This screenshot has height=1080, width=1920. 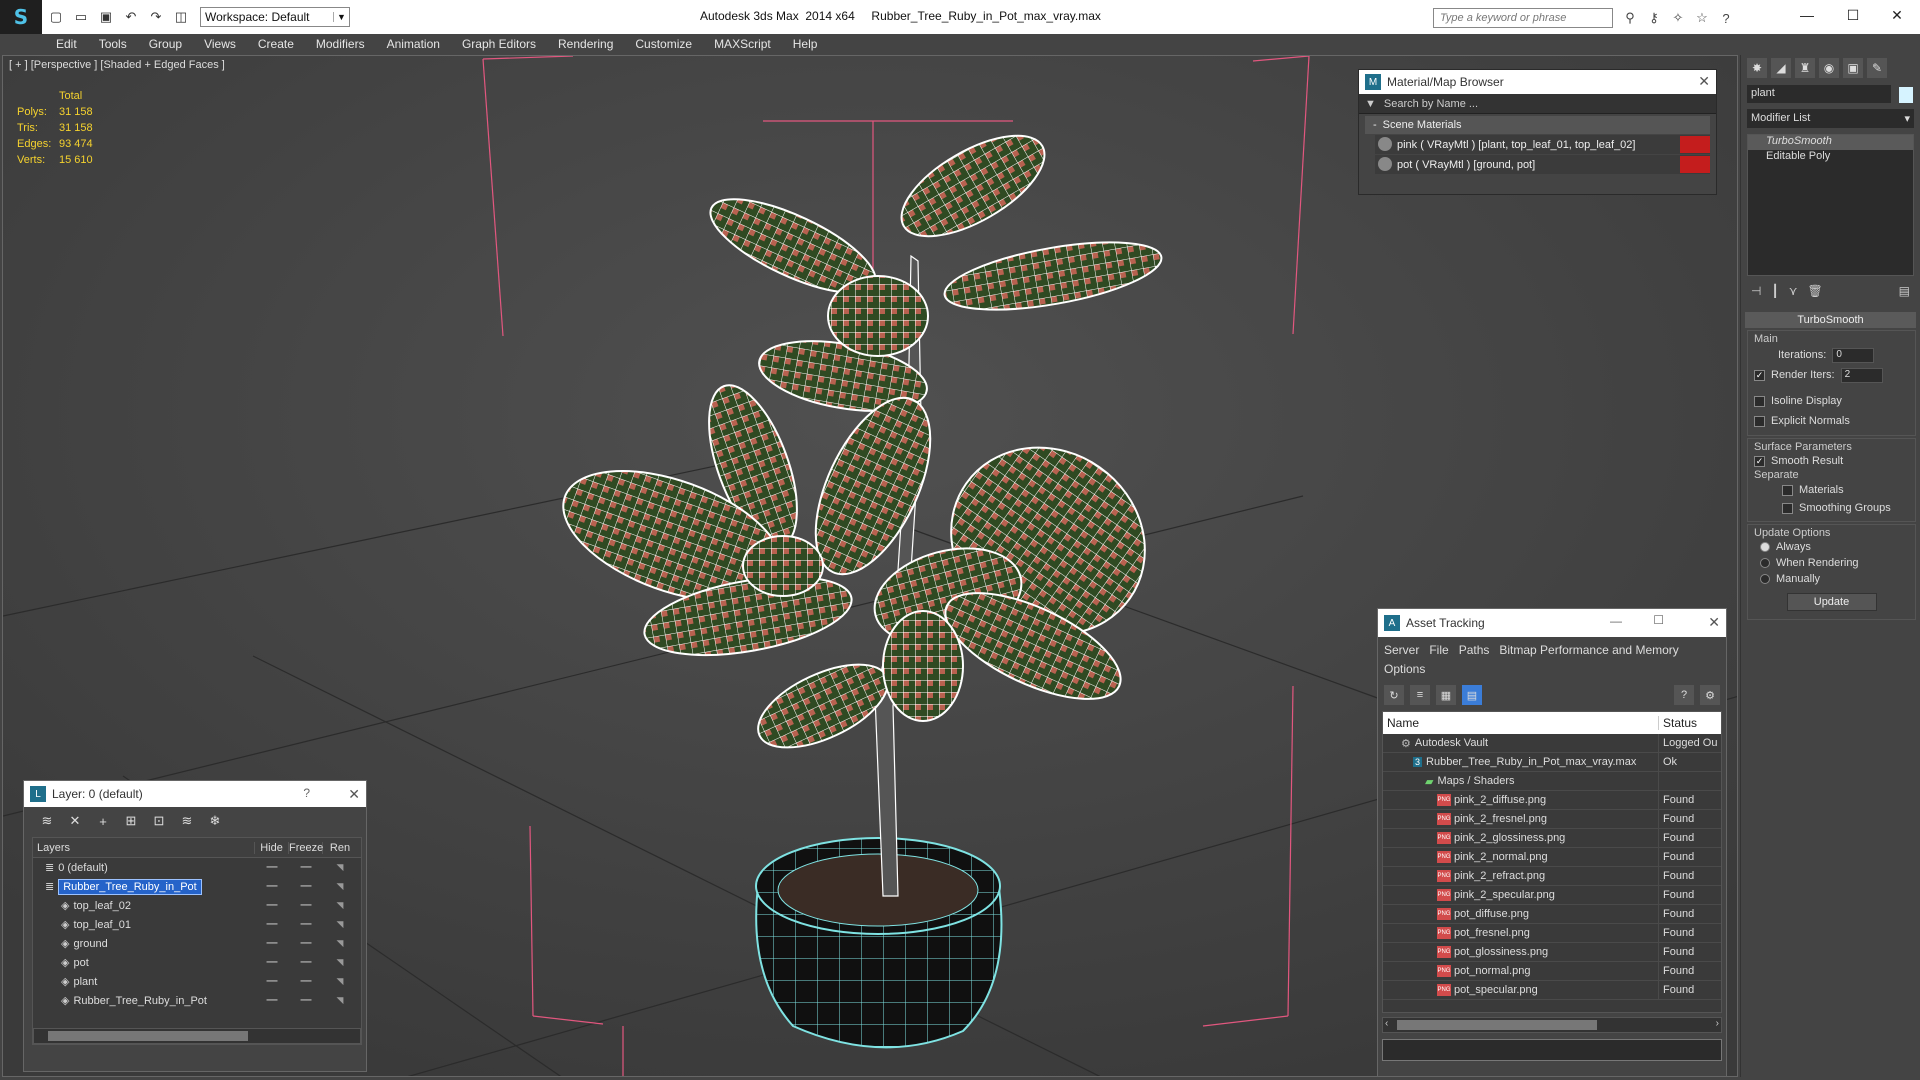 What do you see at coordinates (1542, 164) in the screenshot?
I see `material-item: pot ( VRayMtl ) [ground, pot]` at bounding box center [1542, 164].